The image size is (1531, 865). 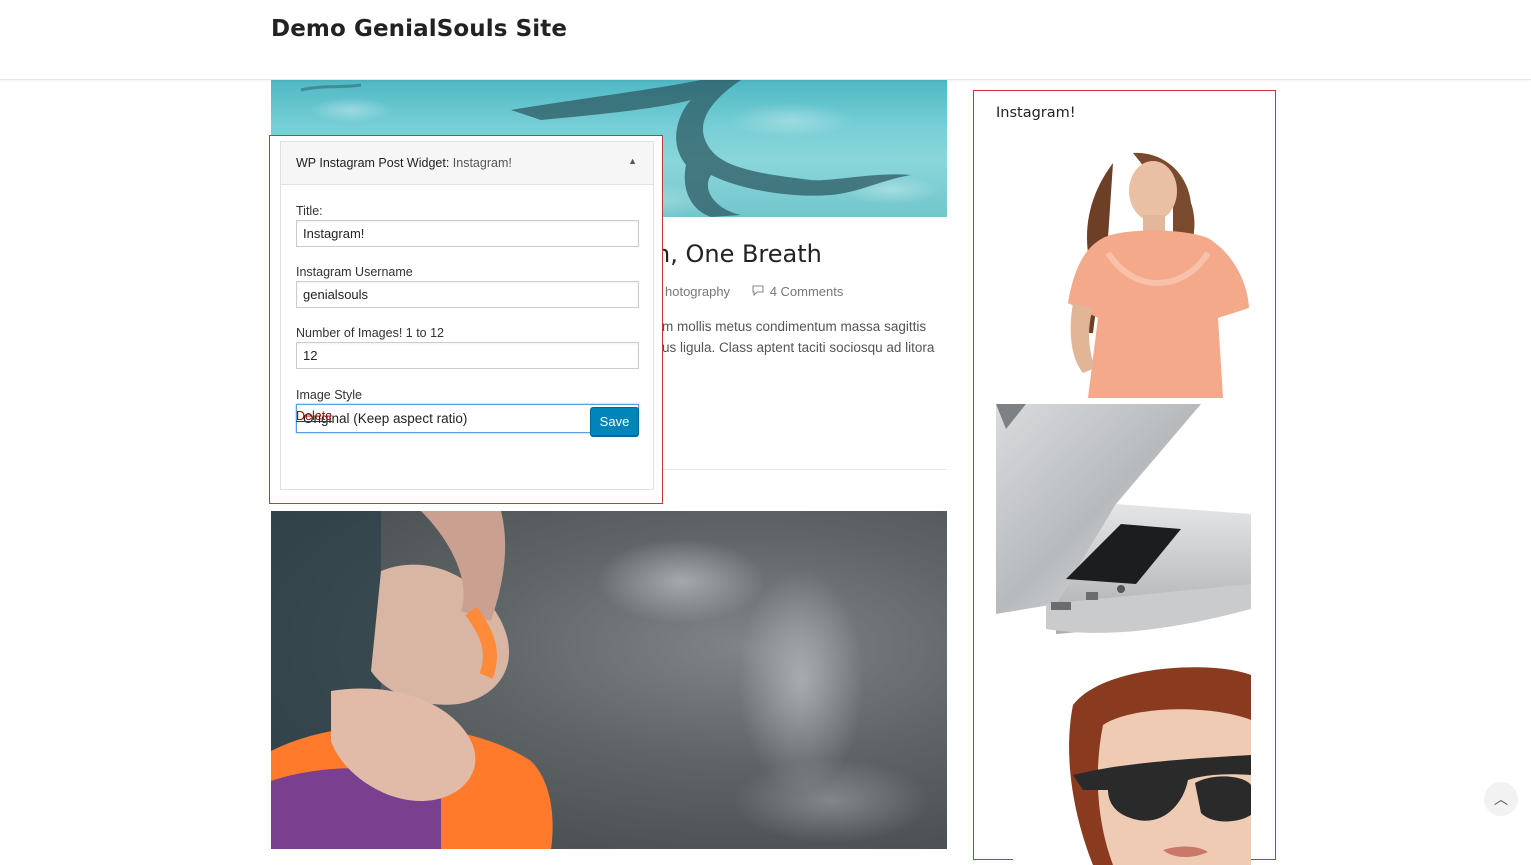 I want to click on image-count-input: 12, so click(x=467, y=355).